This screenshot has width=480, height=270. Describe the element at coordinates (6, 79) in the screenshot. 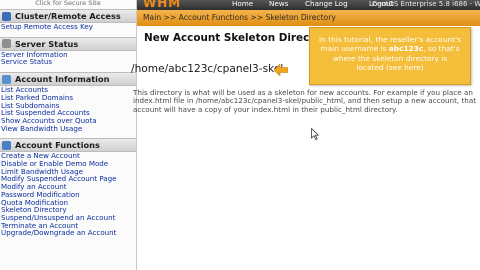

I see `account-information-icon` at that location.